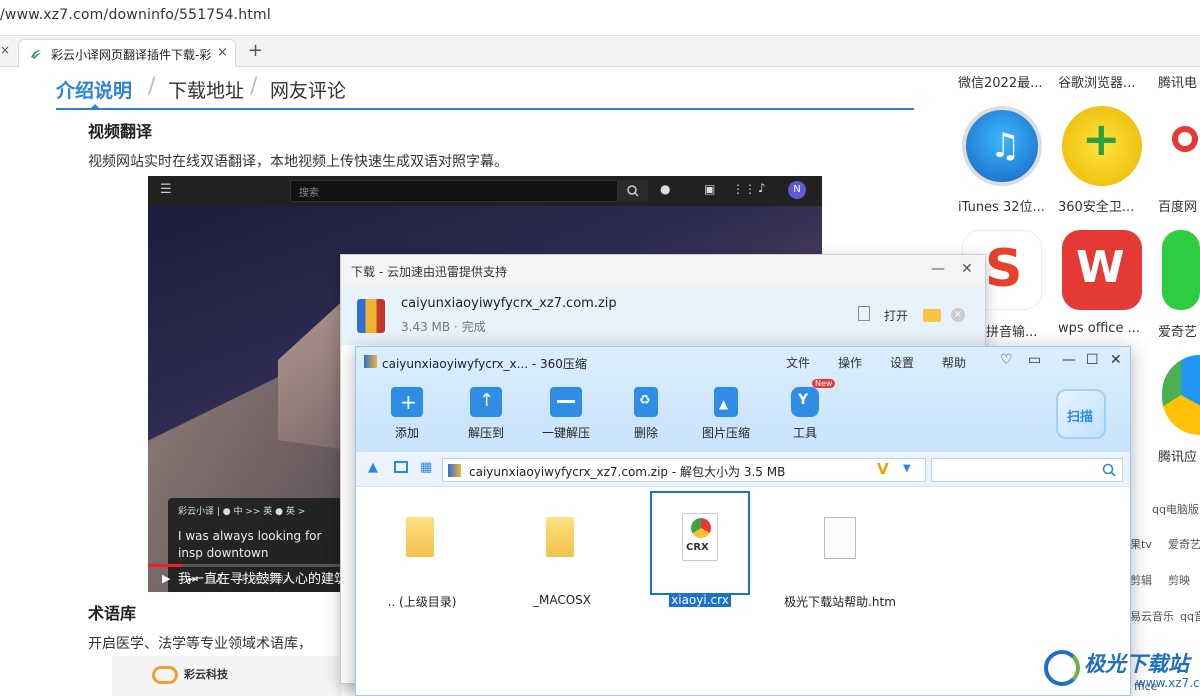 This screenshot has width=1200, height=696. I want to click on app-label: 腾讯应, so click(1177, 455).